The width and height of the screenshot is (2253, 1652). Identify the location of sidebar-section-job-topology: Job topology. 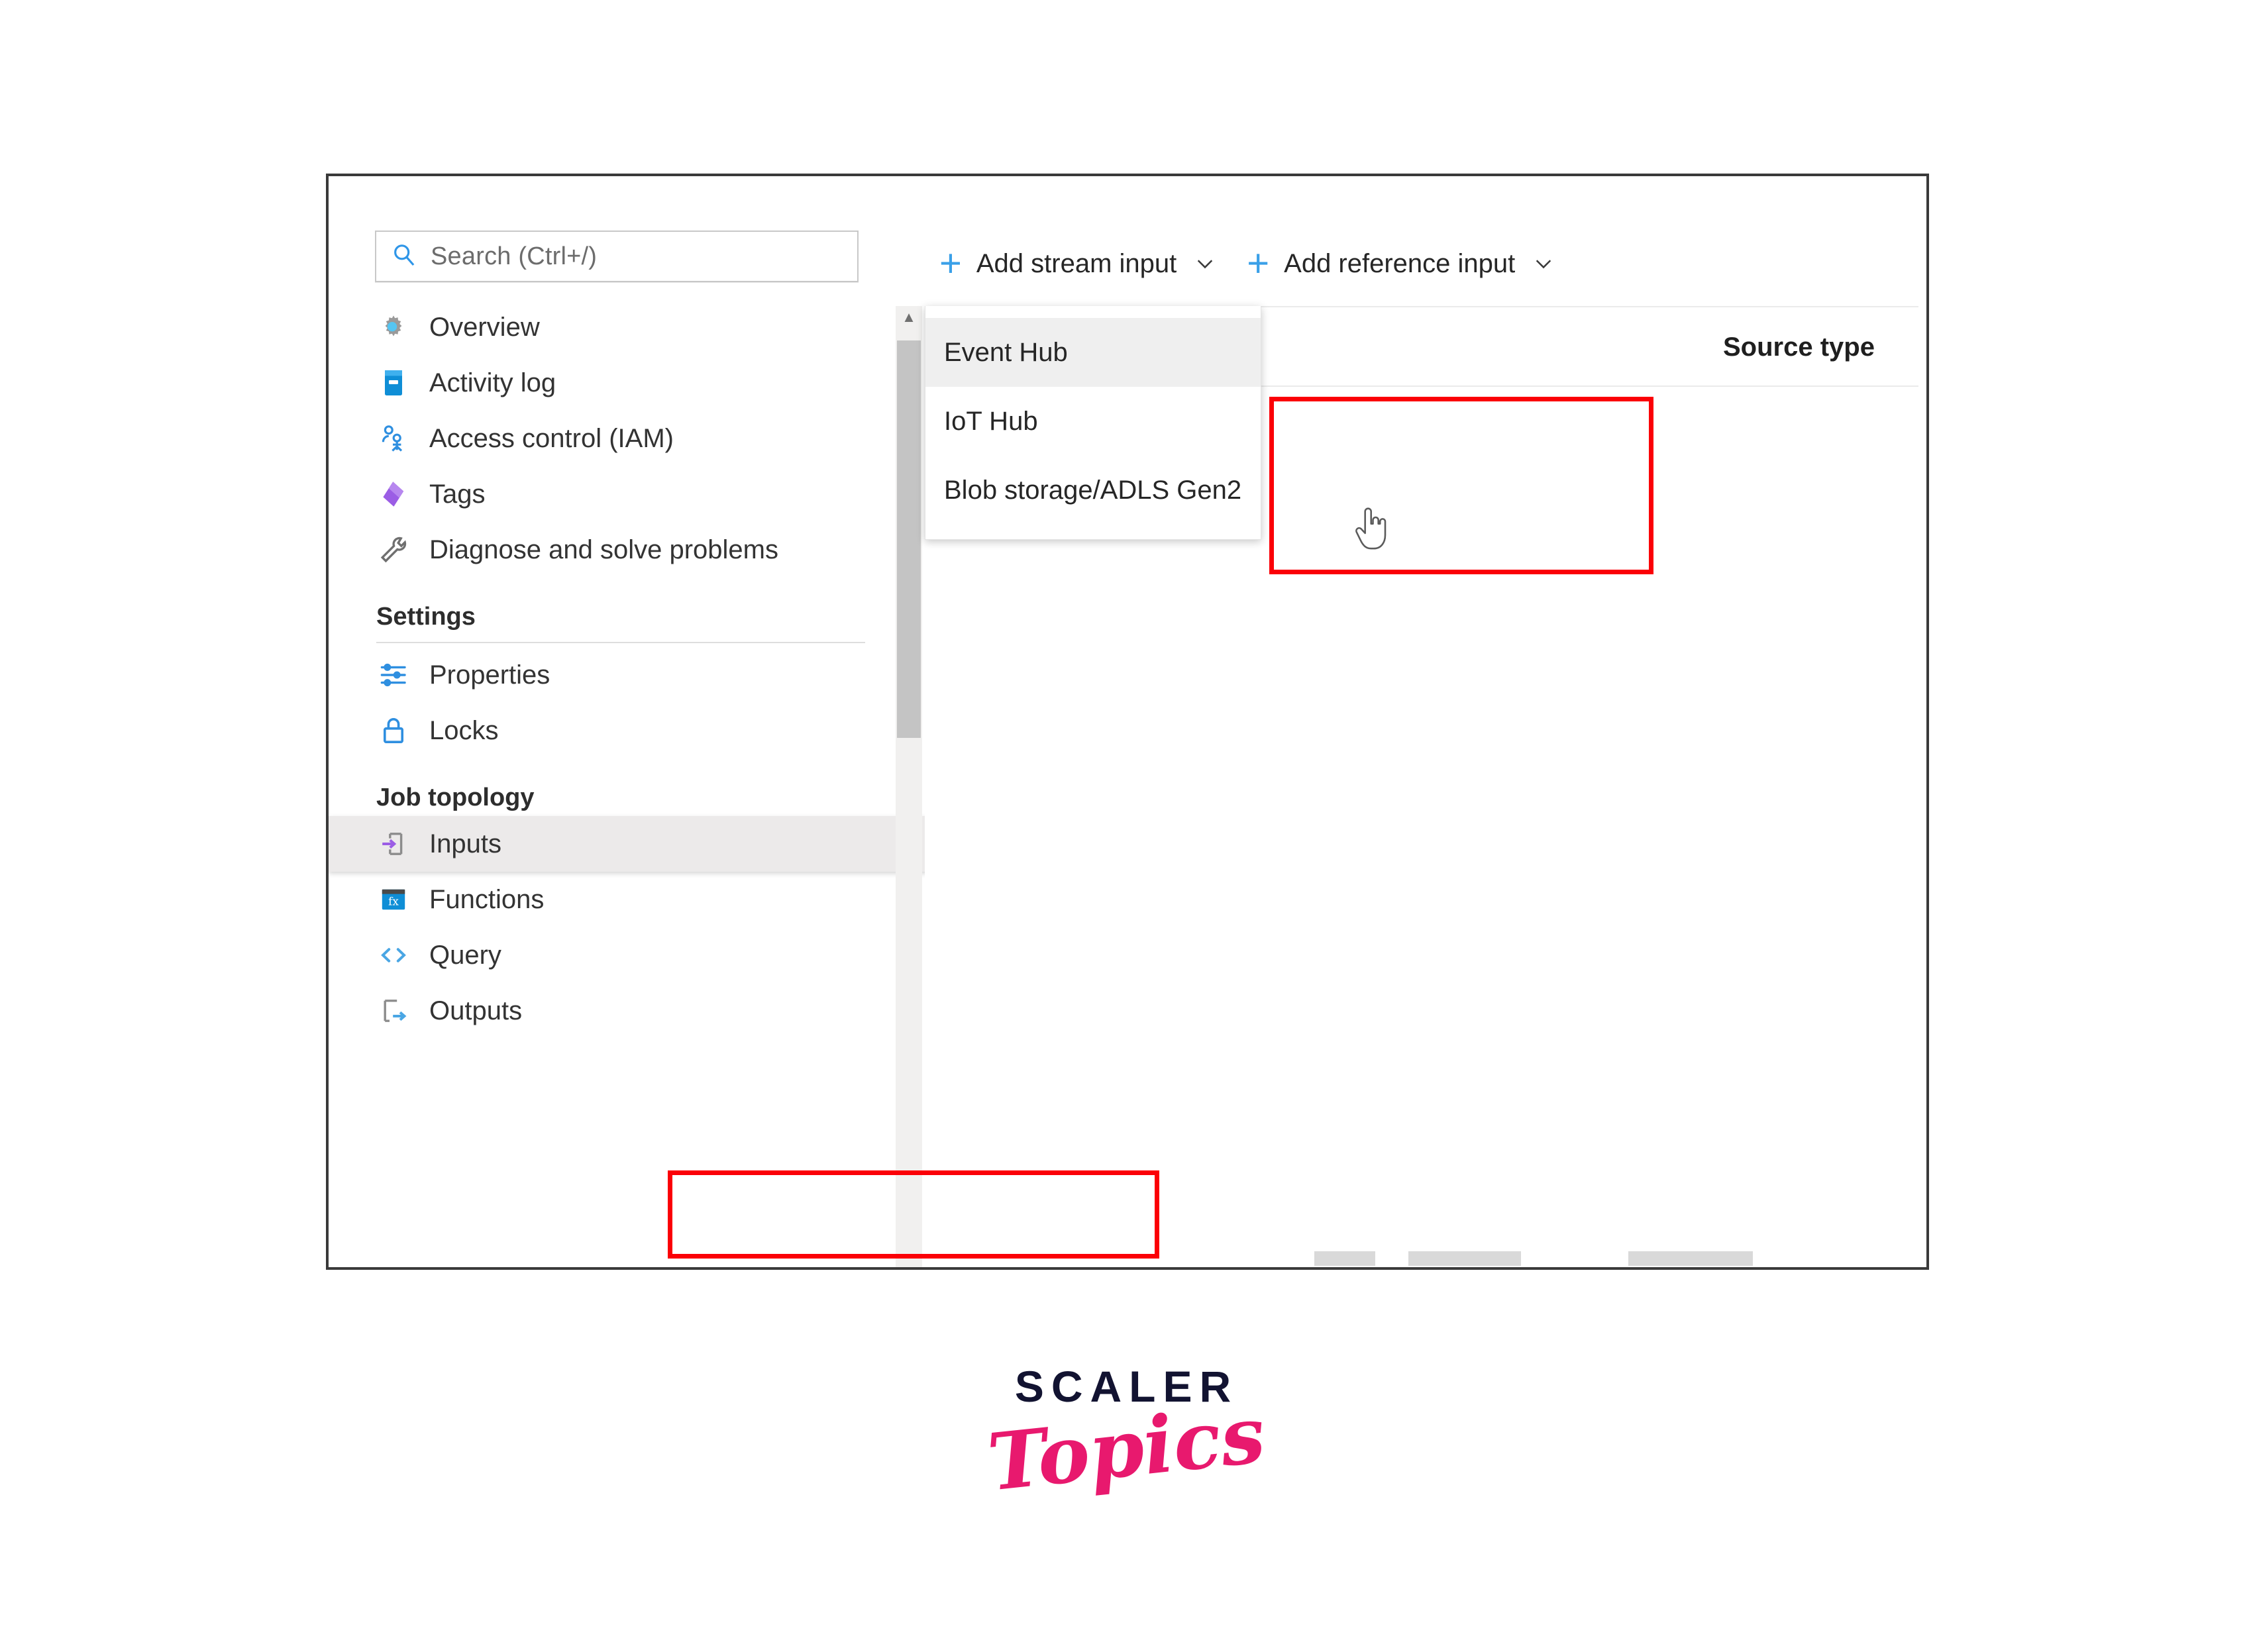
(620, 787).